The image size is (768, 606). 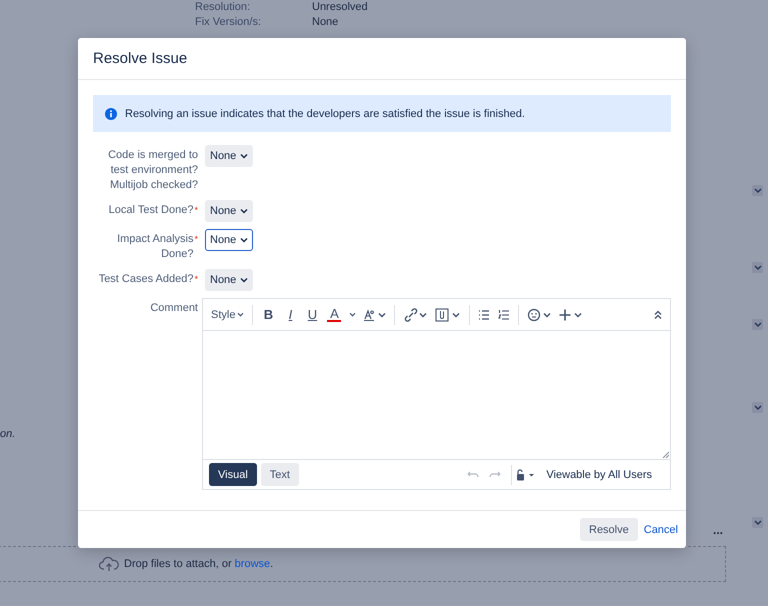 What do you see at coordinates (504, 314) in the screenshot?
I see `numbered-list-icon` at bounding box center [504, 314].